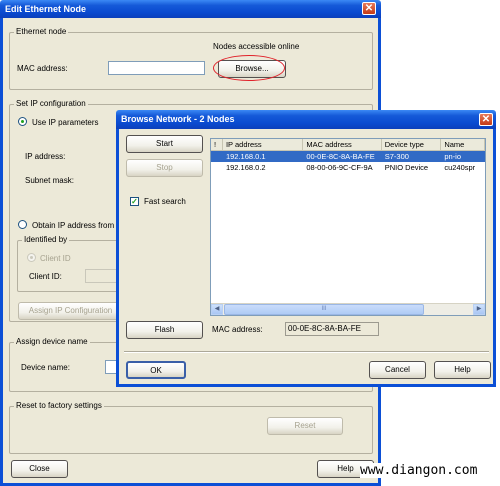  I want to click on main-window-titlebar: Edit Ethernet Node, so click(190, 9).